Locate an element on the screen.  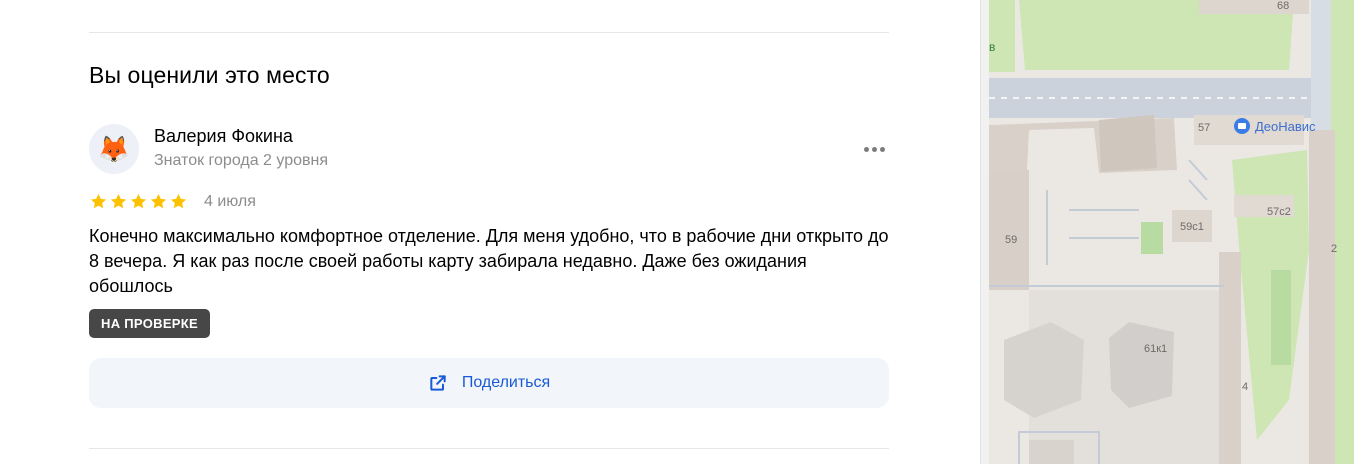
share-button: Поделиться is located at coordinates (489, 383).